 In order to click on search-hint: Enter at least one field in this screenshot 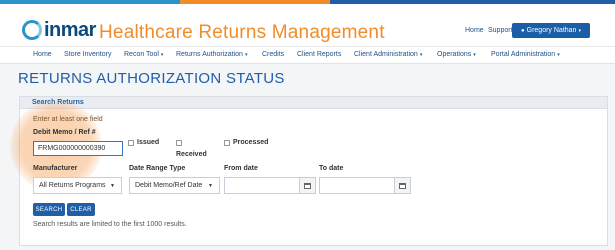, I will do `click(68, 119)`.